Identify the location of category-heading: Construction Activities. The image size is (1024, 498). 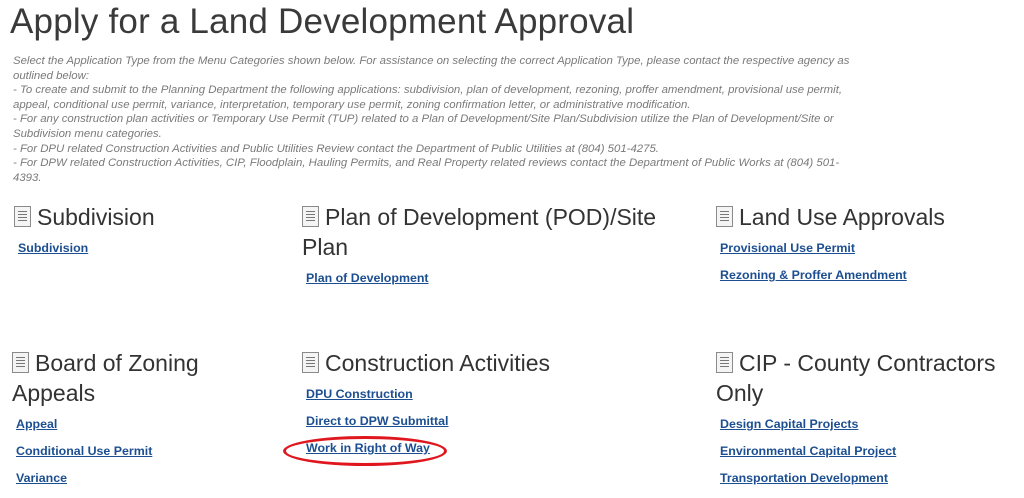
(497, 363).